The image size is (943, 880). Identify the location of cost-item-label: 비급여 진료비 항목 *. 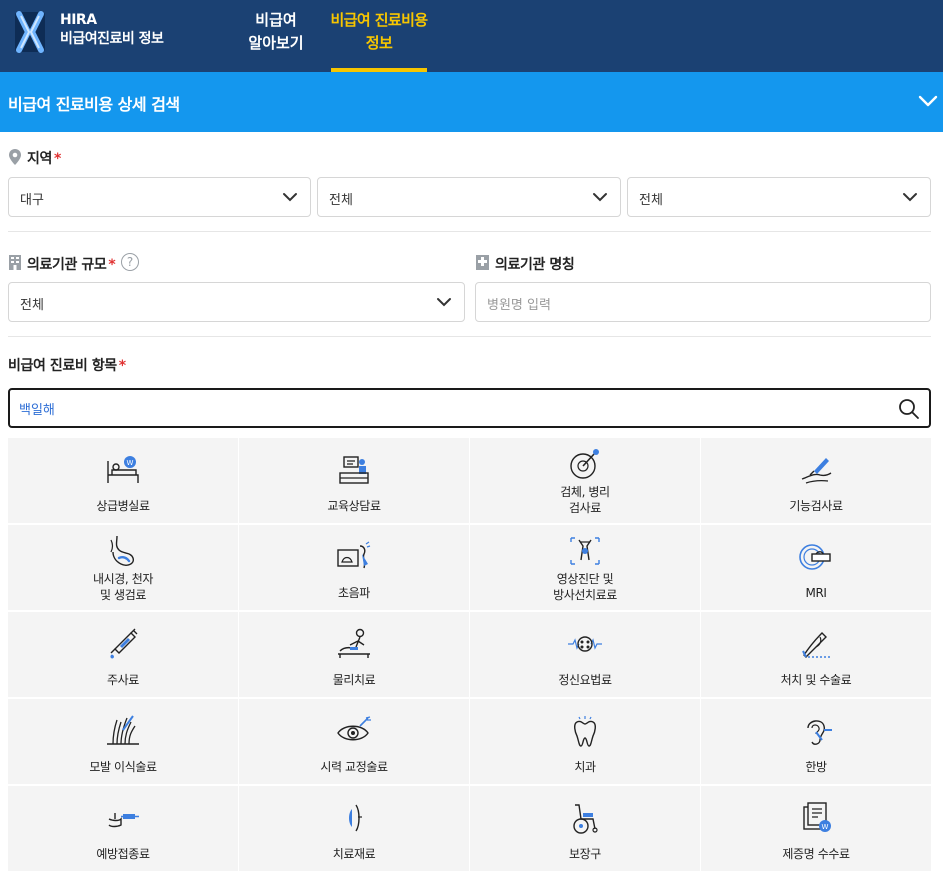
(67, 365).